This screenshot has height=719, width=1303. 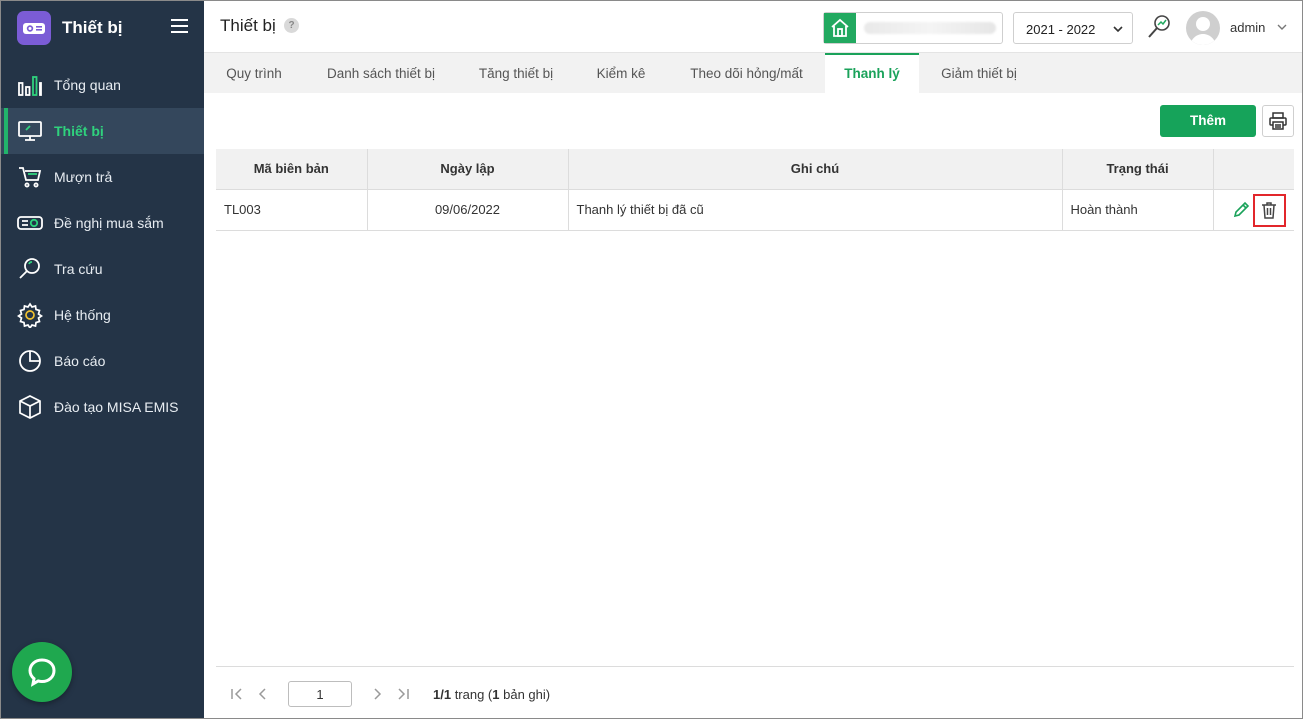 I want to click on page-info-current: 1/1, so click(x=442, y=694).